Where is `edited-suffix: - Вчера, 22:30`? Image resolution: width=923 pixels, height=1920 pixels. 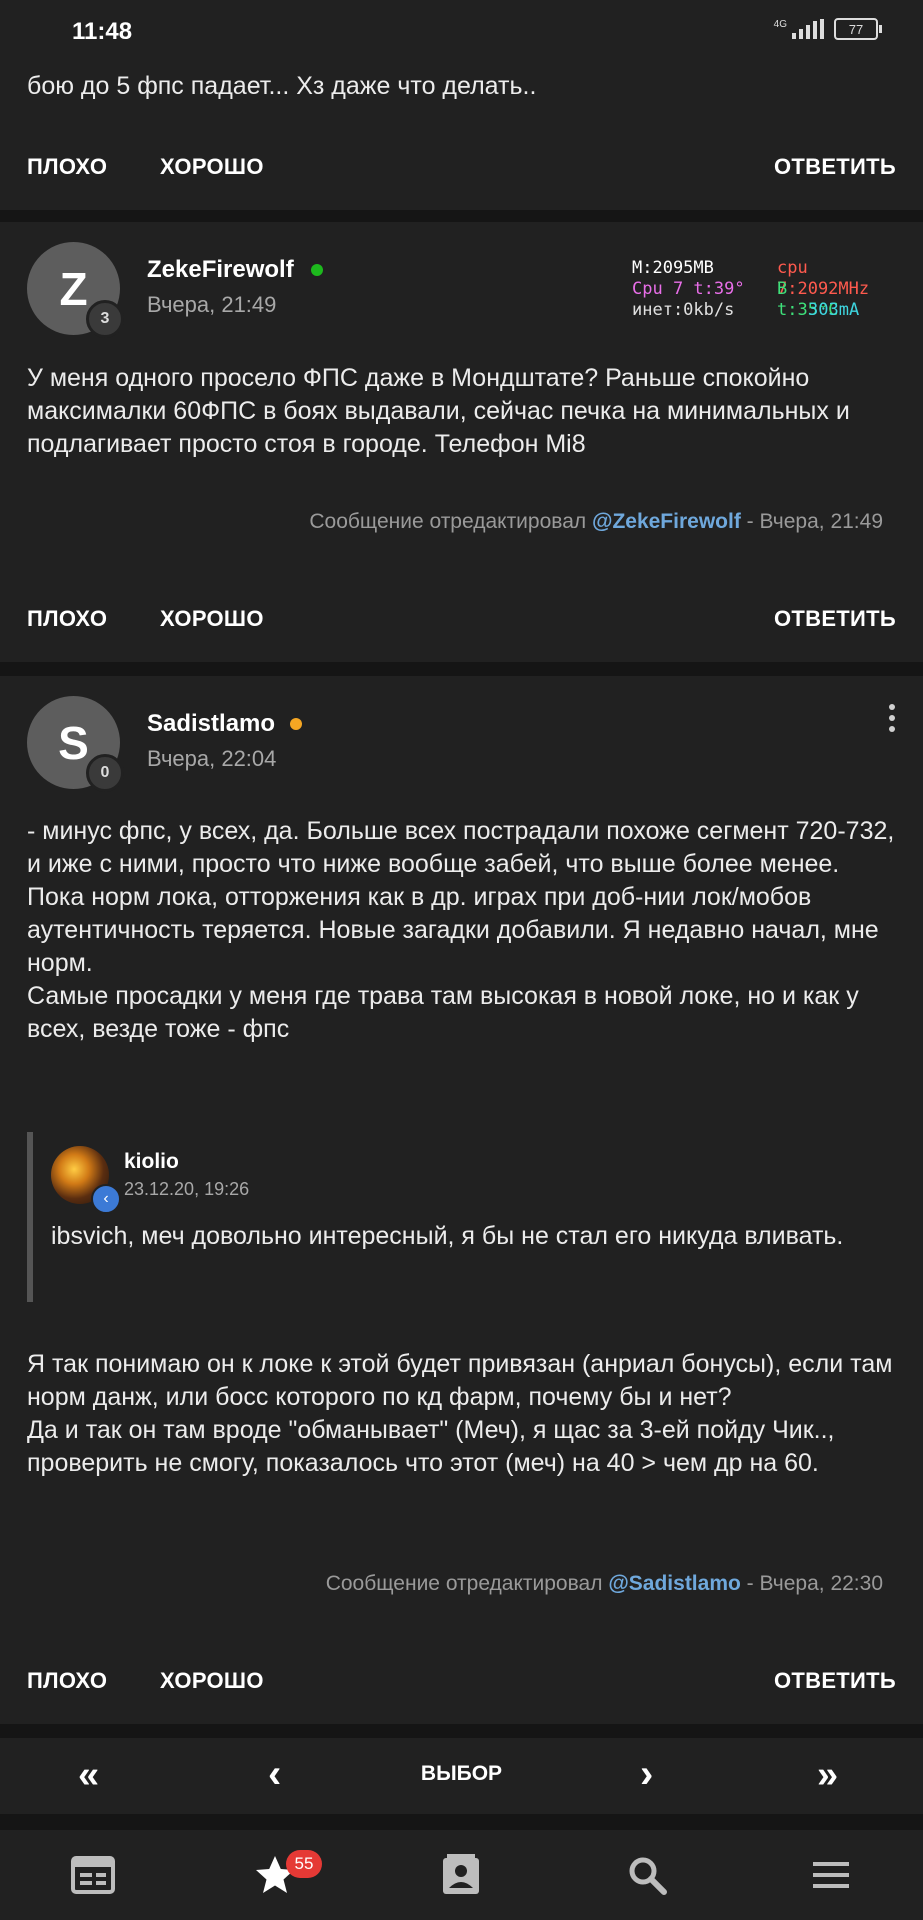
edited-suffix: - Вчера, 22:30 is located at coordinates (811, 1583).